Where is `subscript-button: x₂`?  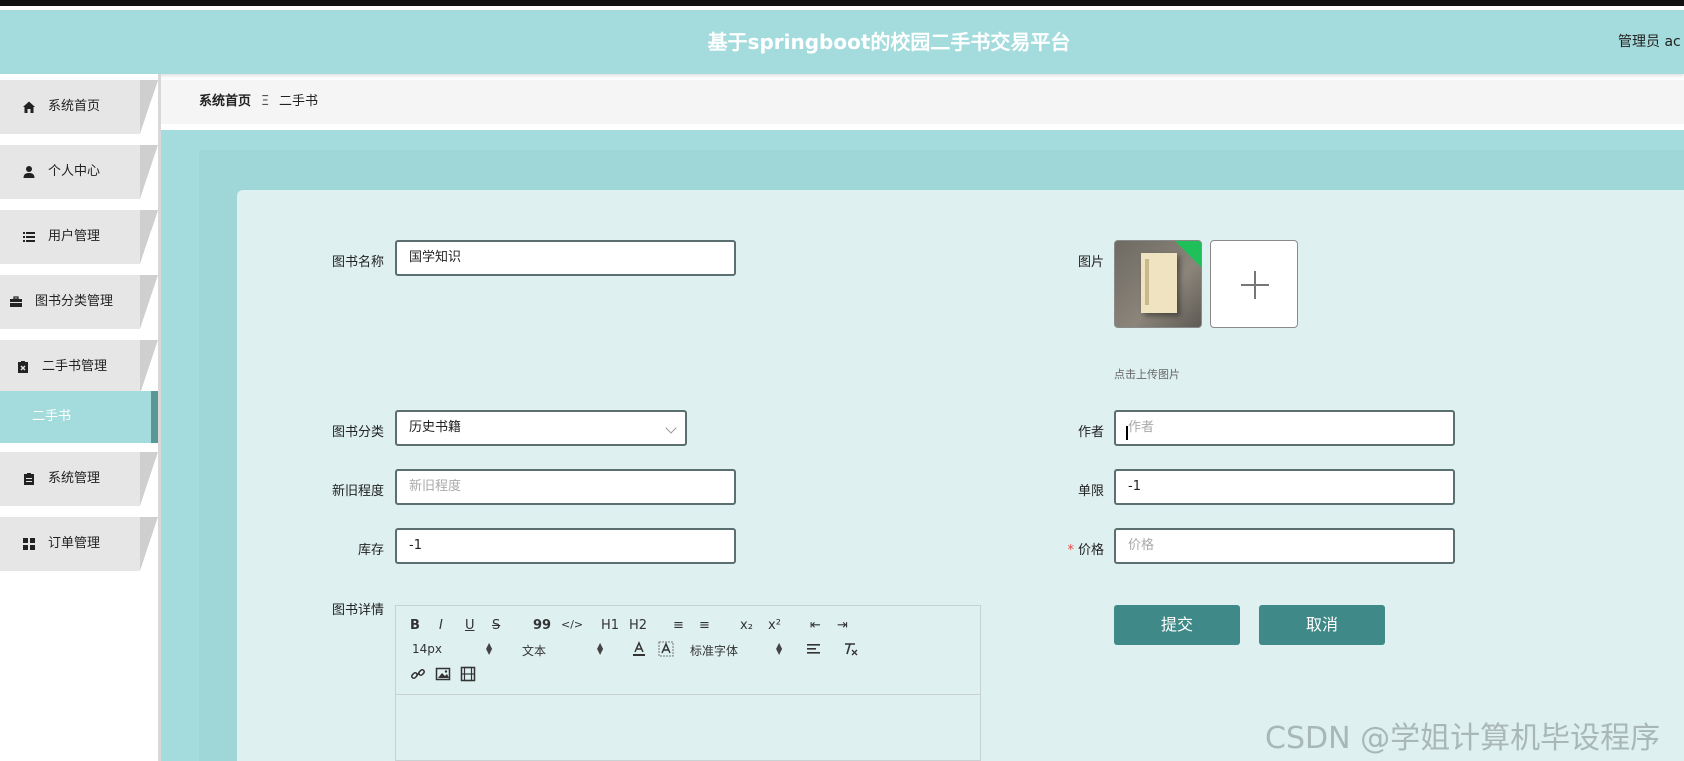
subscript-button: x₂ is located at coordinates (746, 625).